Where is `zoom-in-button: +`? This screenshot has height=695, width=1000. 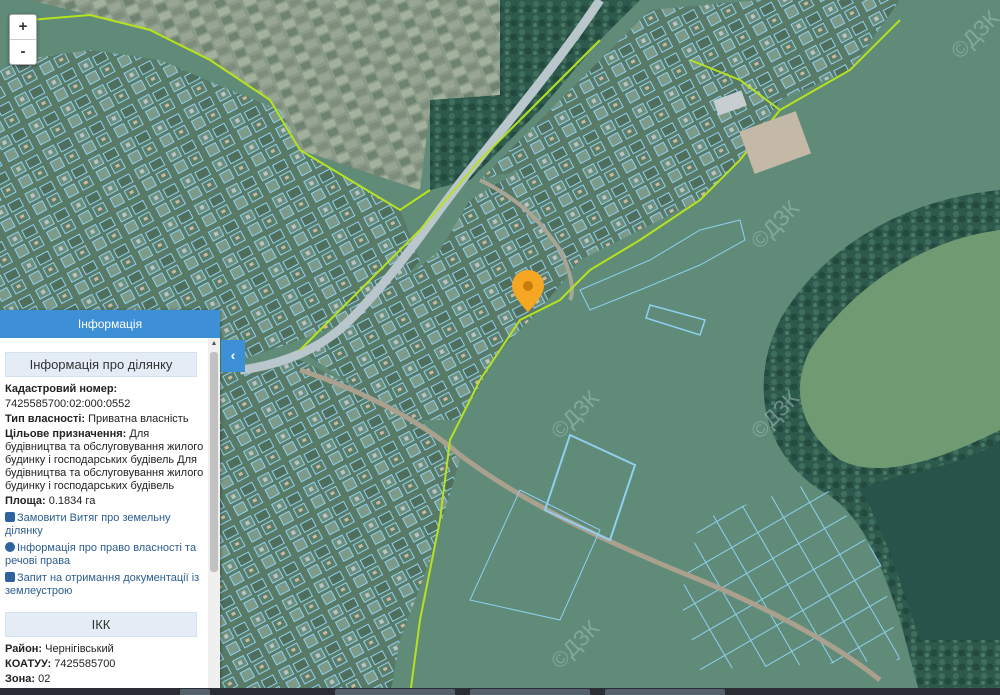
zoom-in-button: + is located at coordinates (23, 27).